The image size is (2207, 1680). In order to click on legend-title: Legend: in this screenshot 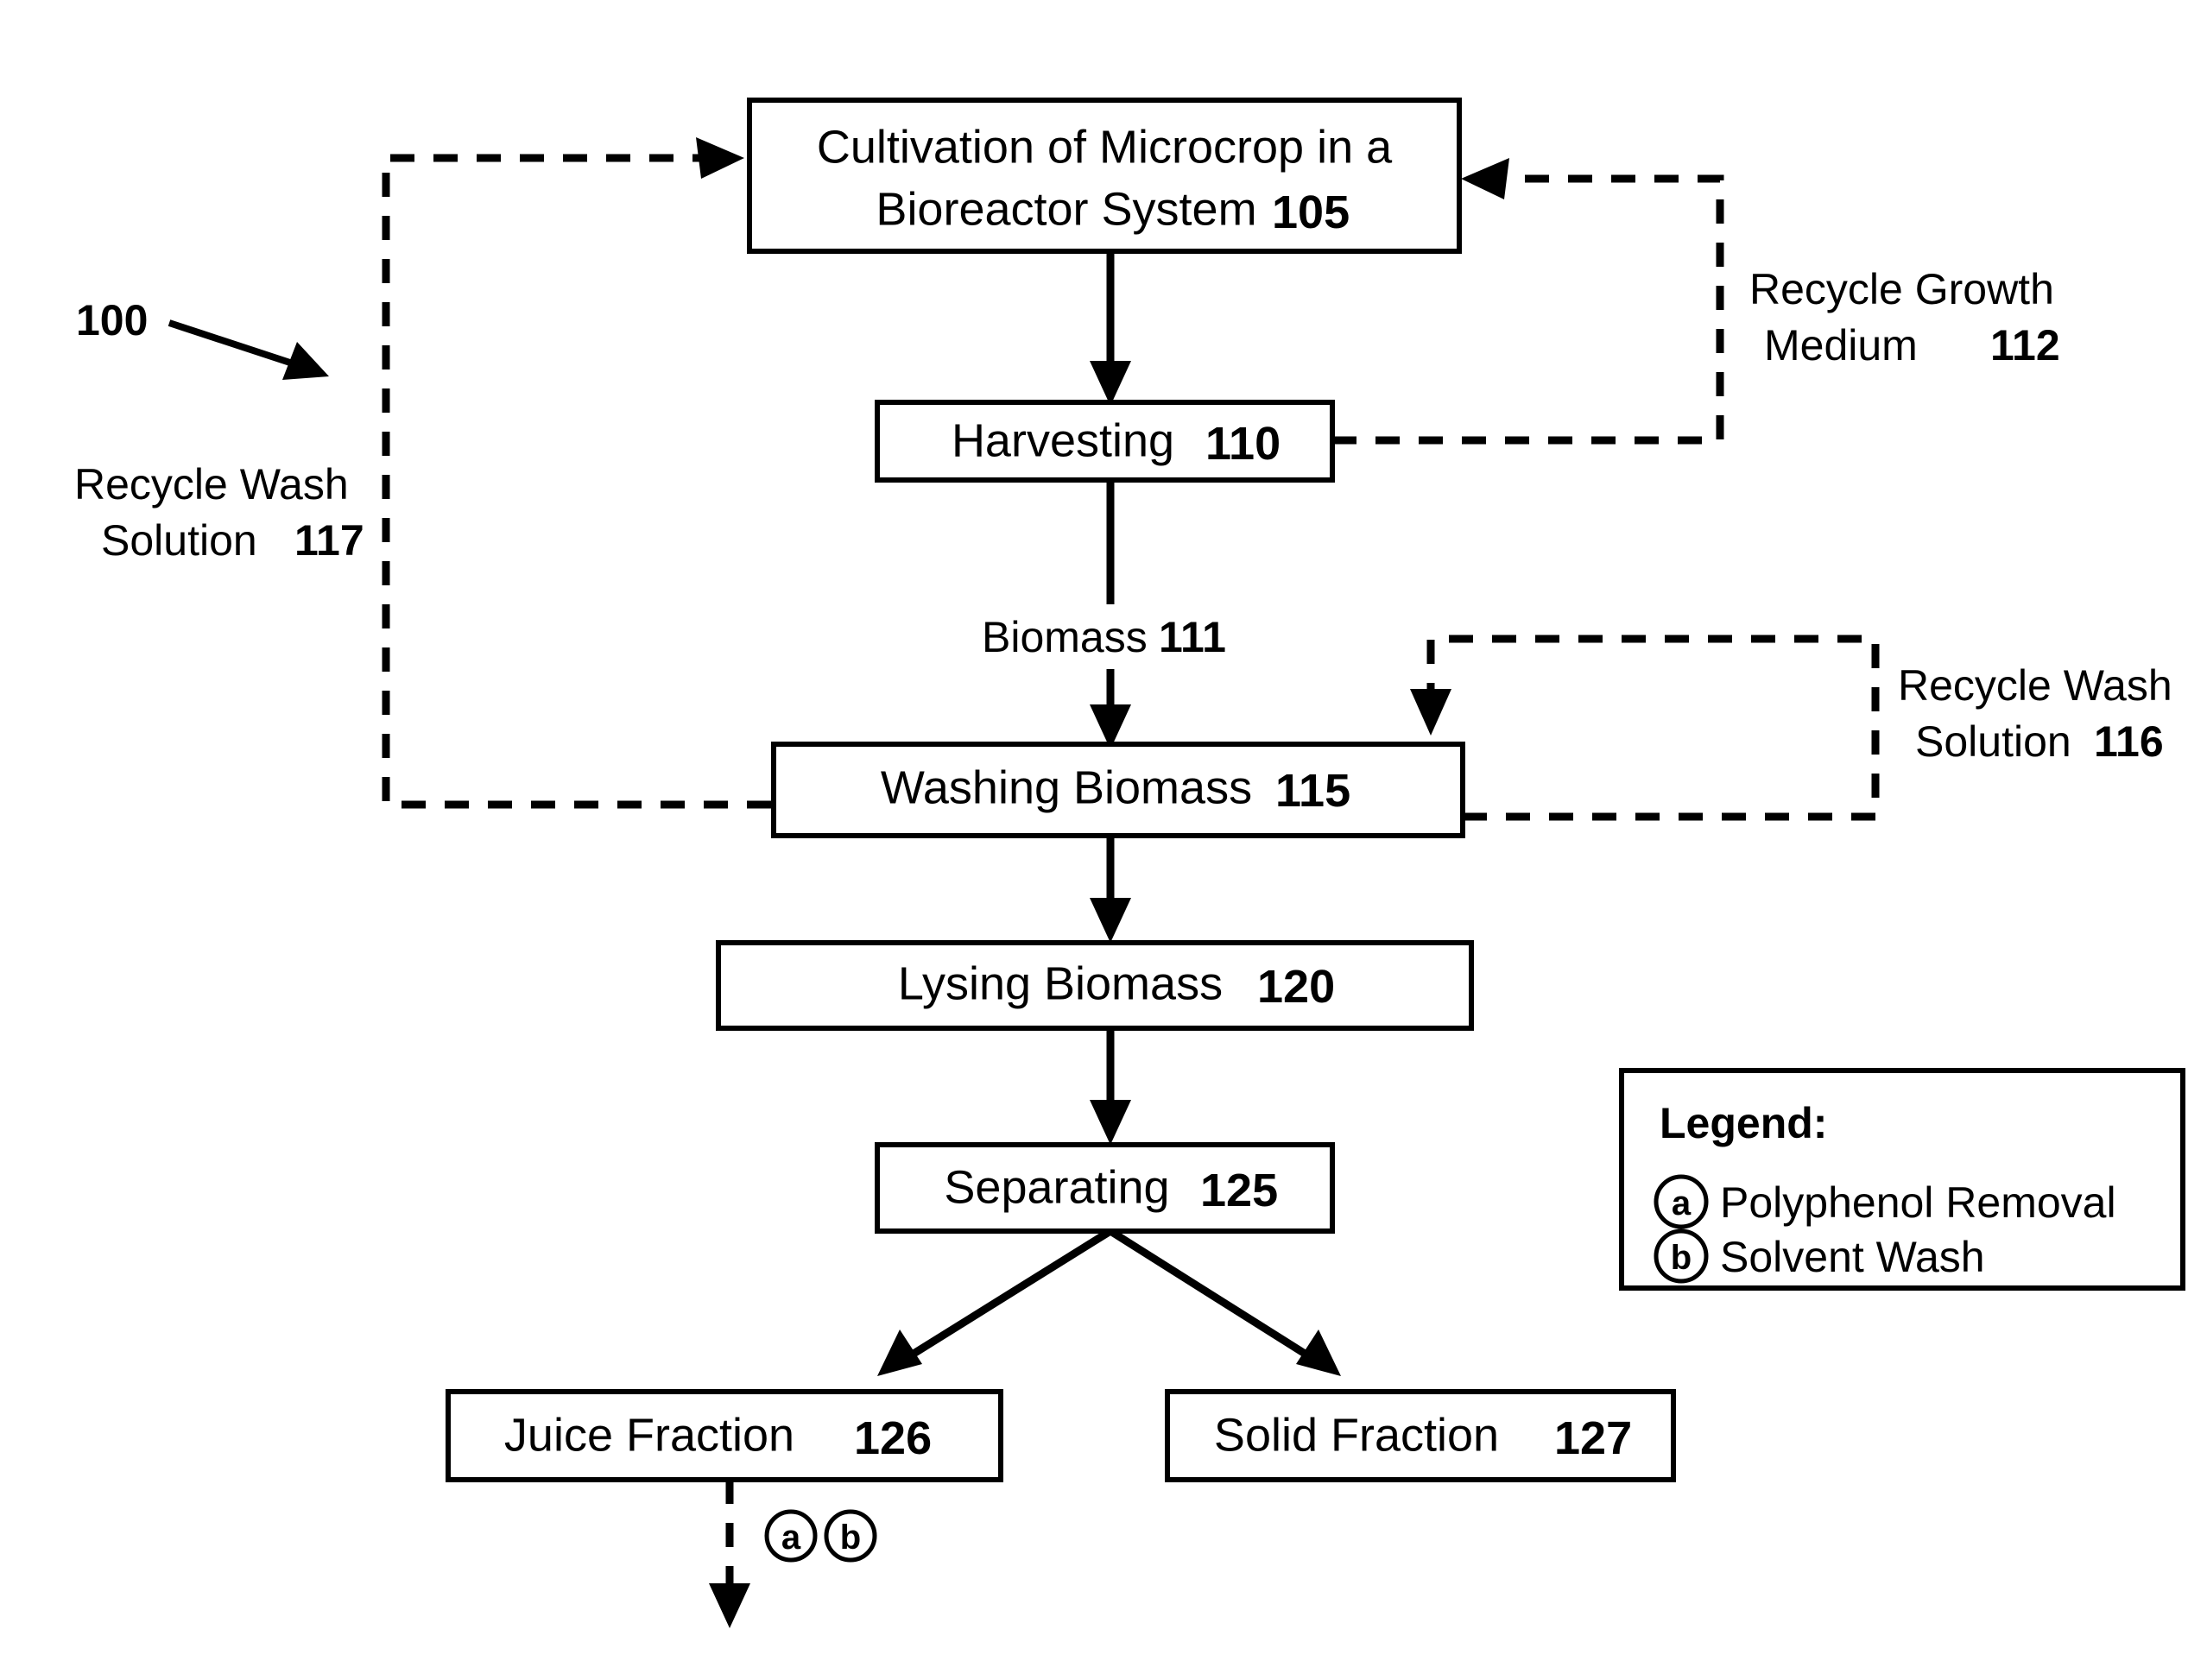, I will do `click(1743, 1123)`.